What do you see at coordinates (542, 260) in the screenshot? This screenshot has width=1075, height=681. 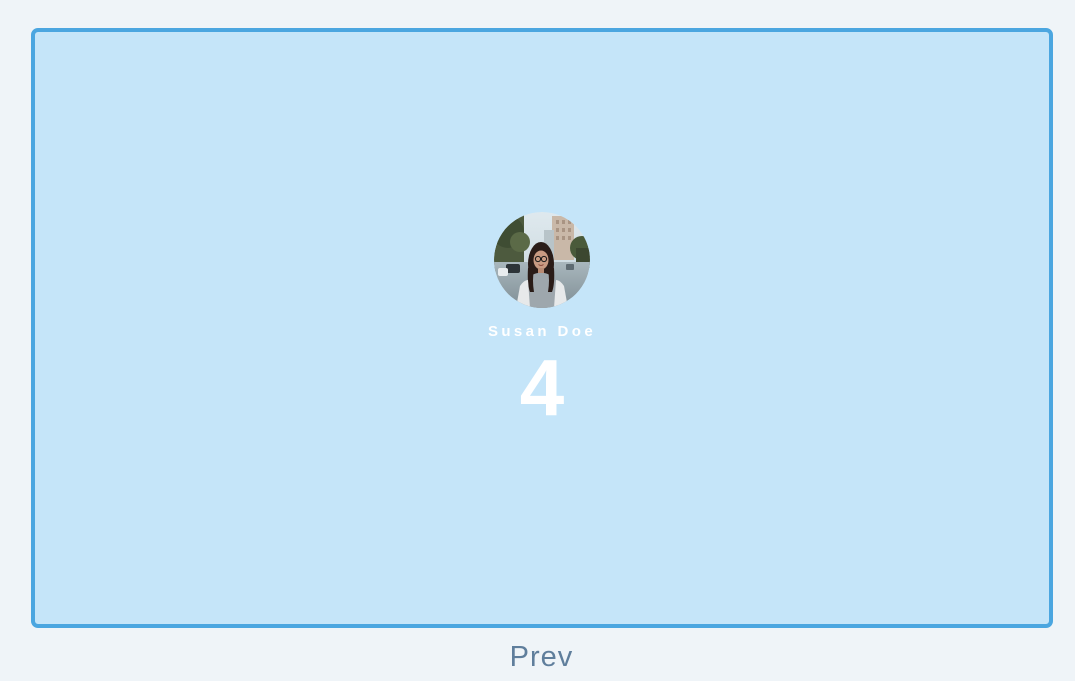 I see `avatar` at bounding box center [542, 260].